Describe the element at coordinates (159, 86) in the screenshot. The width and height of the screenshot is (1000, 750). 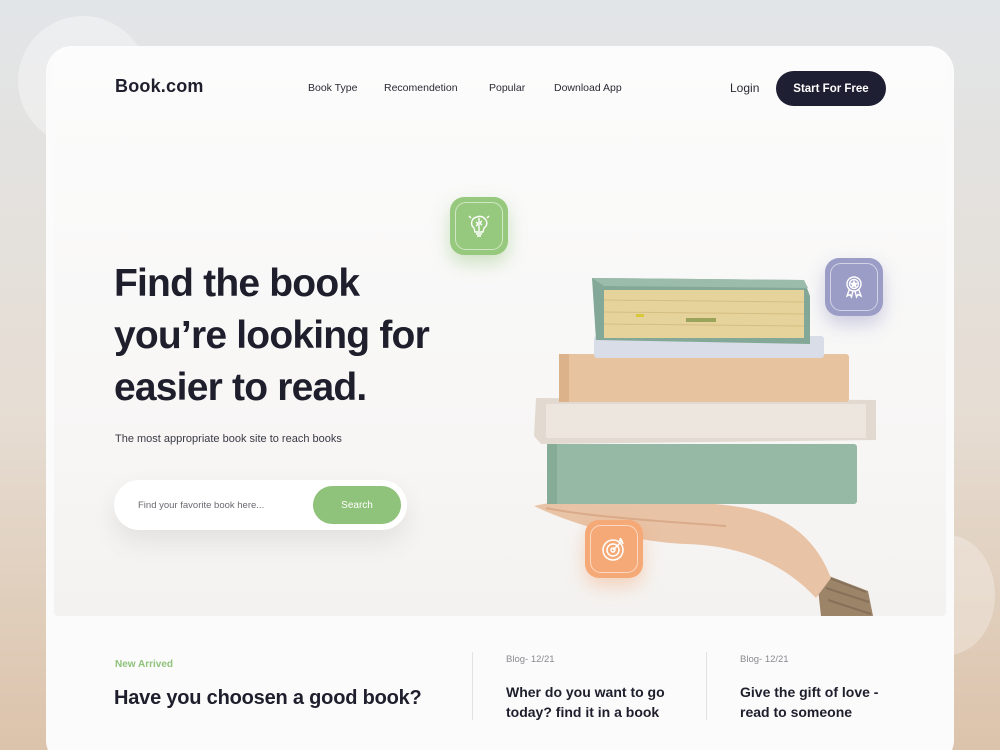
I see `logo: Book.com` at that location.